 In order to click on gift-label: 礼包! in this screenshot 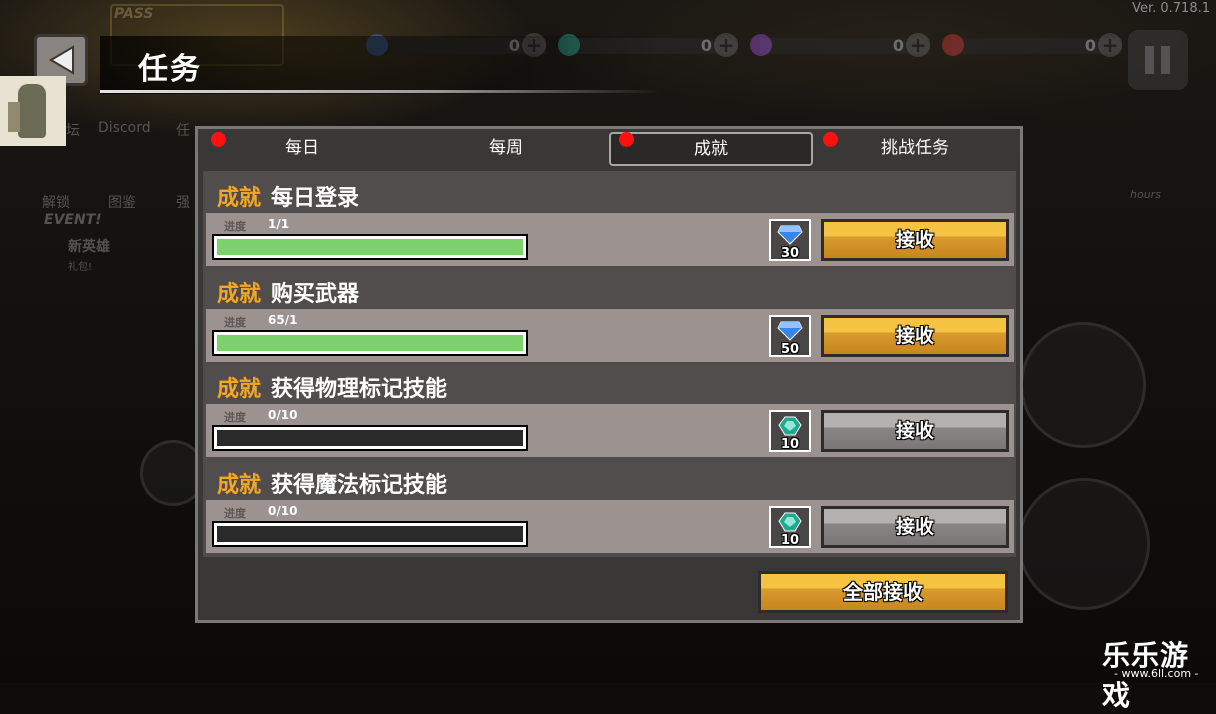, I will do `click(80, 267)`.